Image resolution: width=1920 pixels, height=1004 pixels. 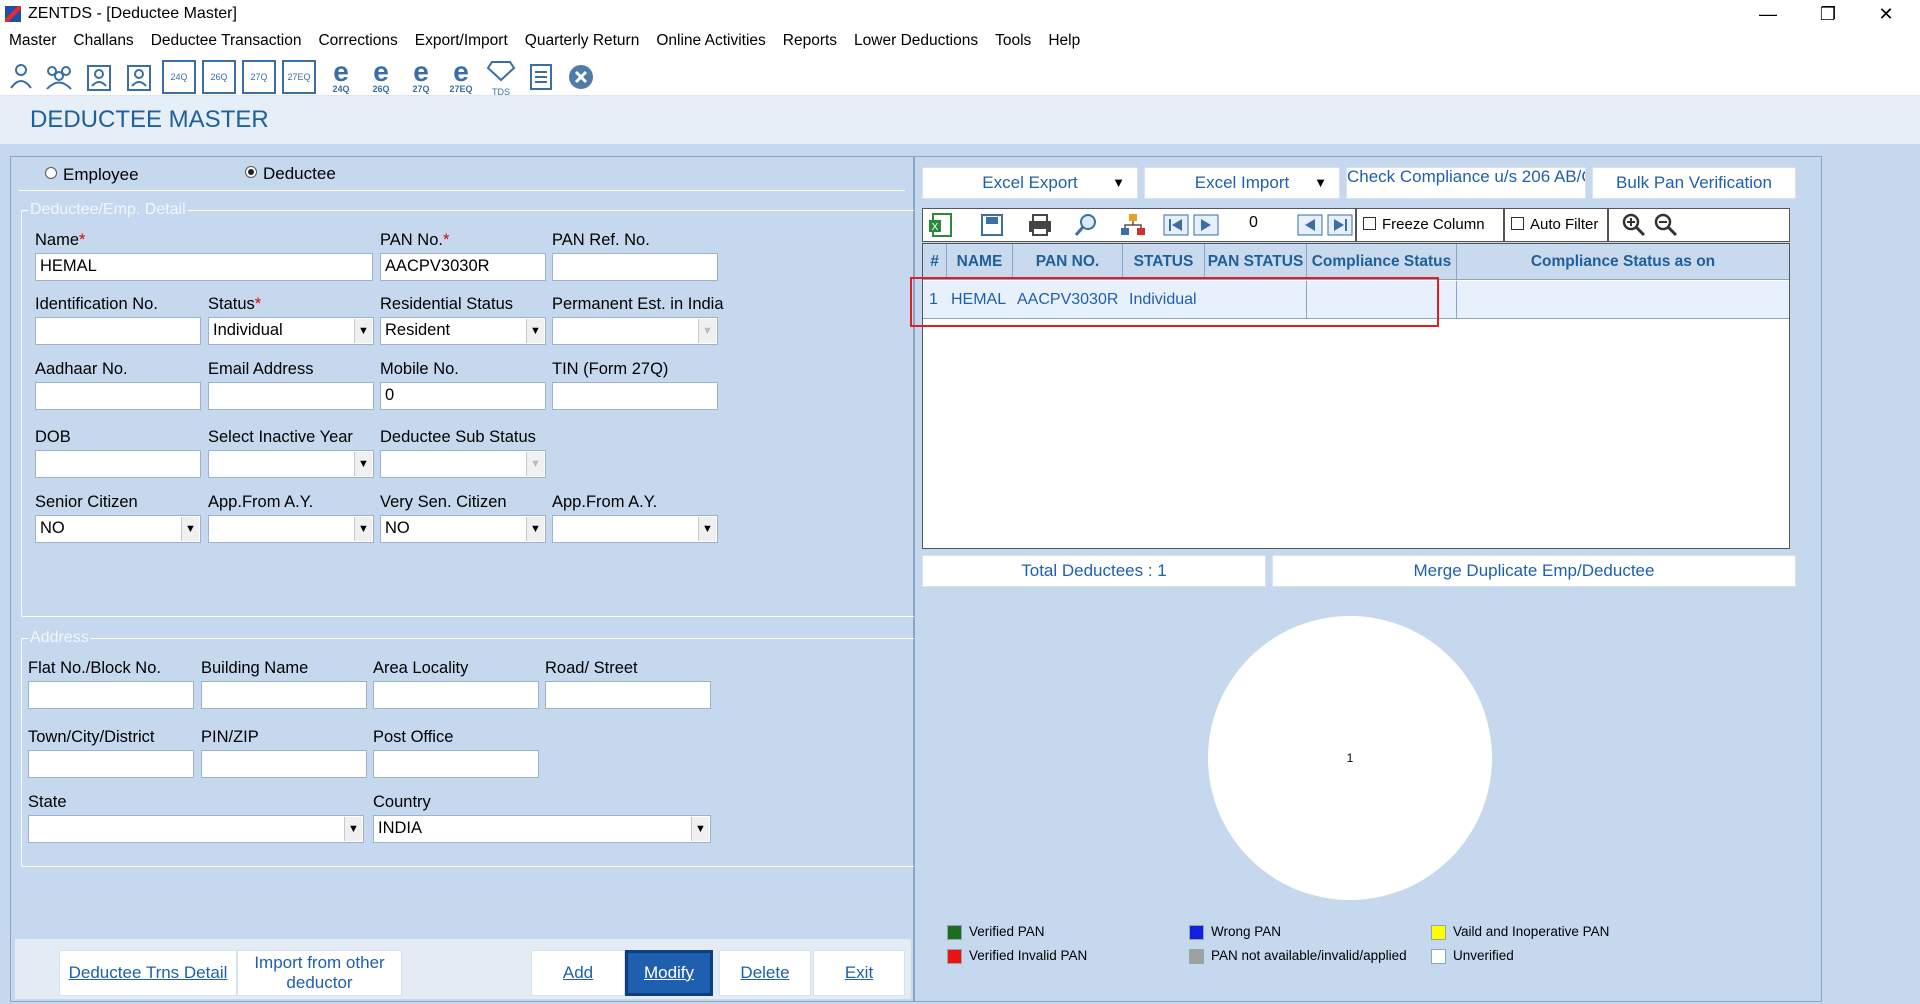 What do you see at coordinates (381, 76) in the screenshot?
I see `e-26q-icon: e 26Q` at bounding box center [381, 76].